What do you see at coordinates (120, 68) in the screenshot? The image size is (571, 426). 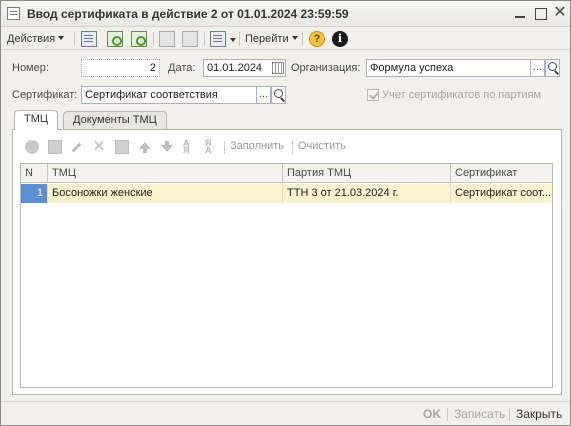 I see `number-field: 2` at bounding box center [120, 68].